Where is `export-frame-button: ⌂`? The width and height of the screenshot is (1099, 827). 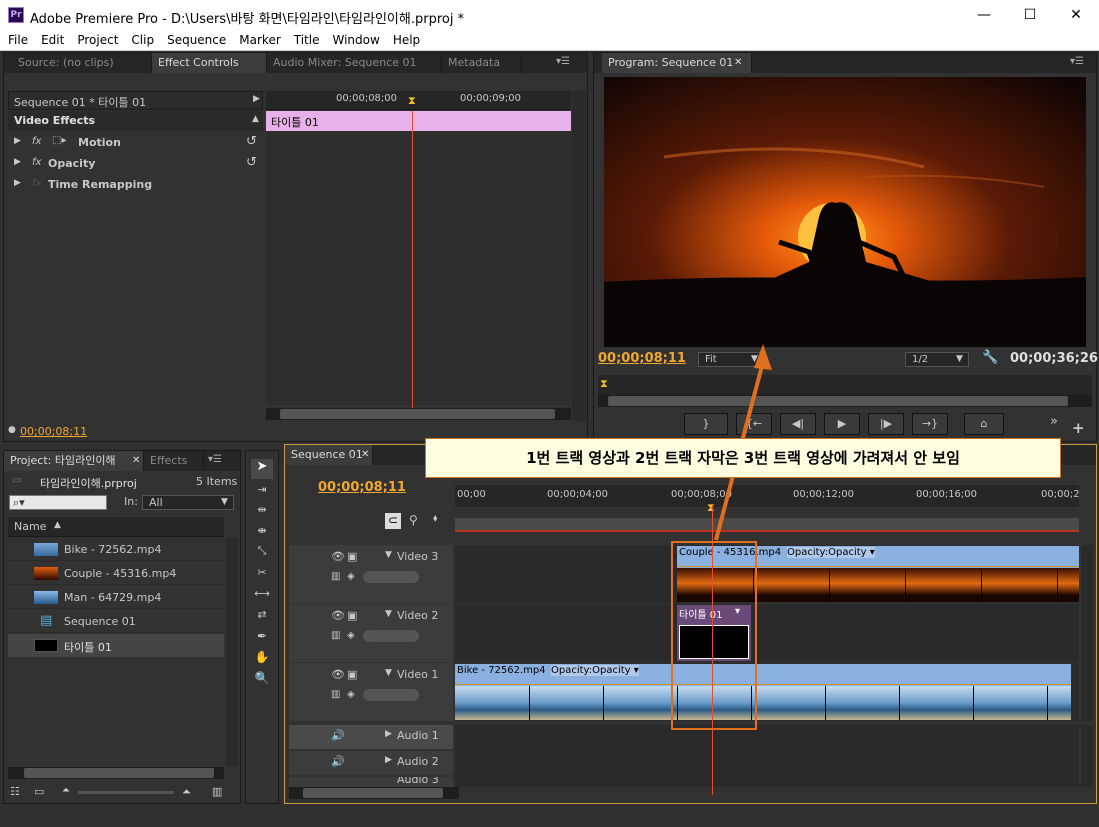 export-frame-button: ⌂ is located at coordinates (984, 424).